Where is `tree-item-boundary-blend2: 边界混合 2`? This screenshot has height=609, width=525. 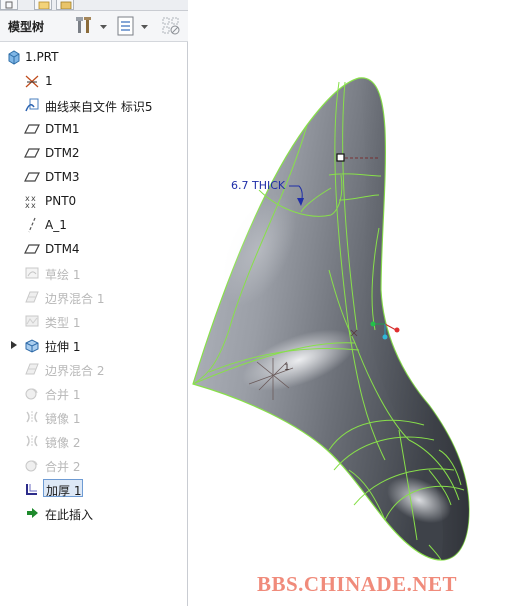 tree-item-boundary-blend2: 边界混合 2 is located at coordinates (93, 369).